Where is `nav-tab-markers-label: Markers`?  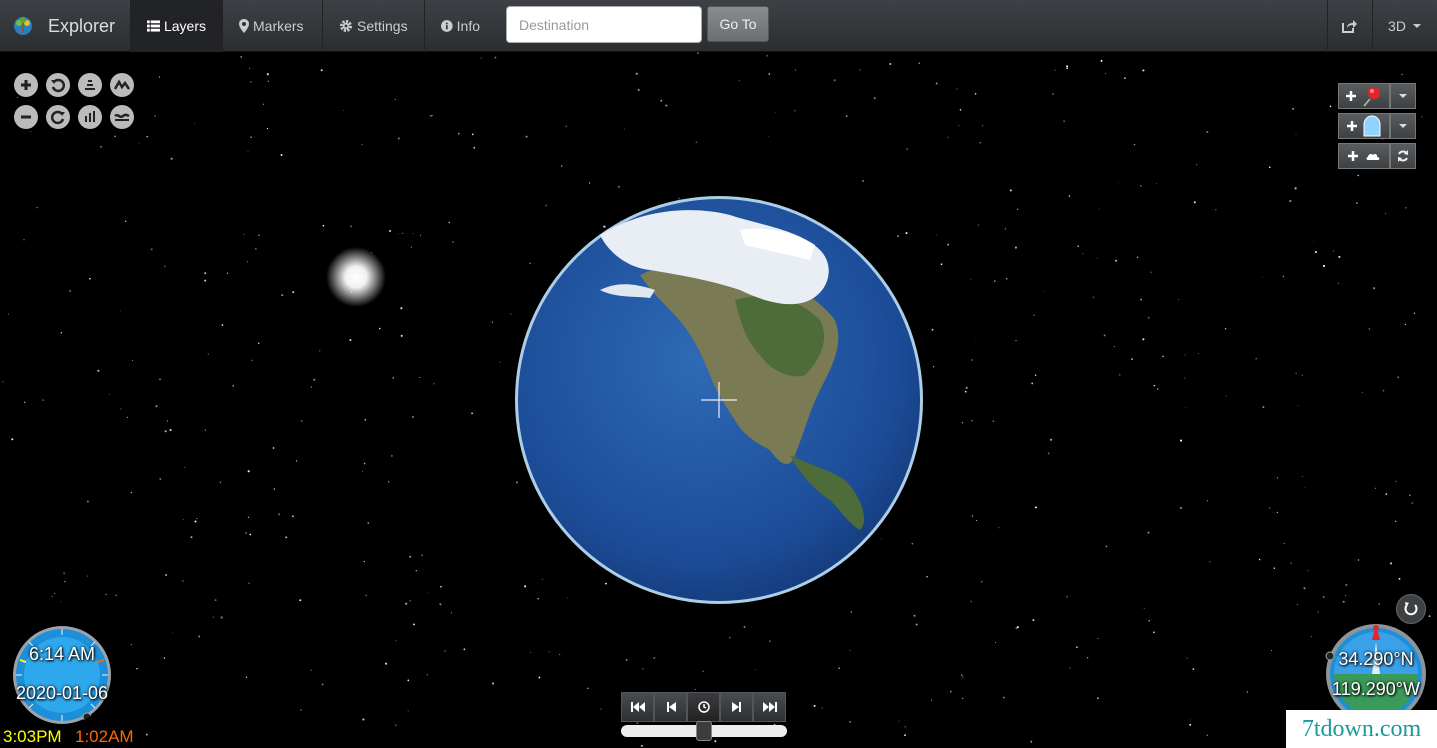 nav-tab-markers-label: Markers is located at coordinates (278, 26).